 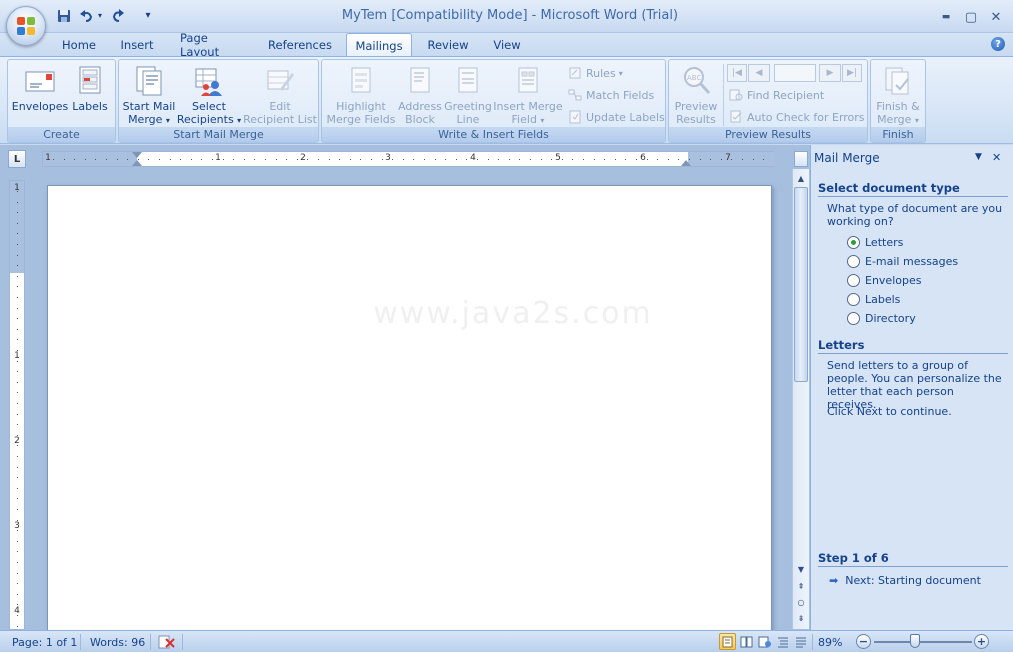 What do you see at coordinates (408, 159) in the screenshot?
I see `horizontal-ruler: 1 1 2 3 4 5 6 7` at bounding box center [408, 159].